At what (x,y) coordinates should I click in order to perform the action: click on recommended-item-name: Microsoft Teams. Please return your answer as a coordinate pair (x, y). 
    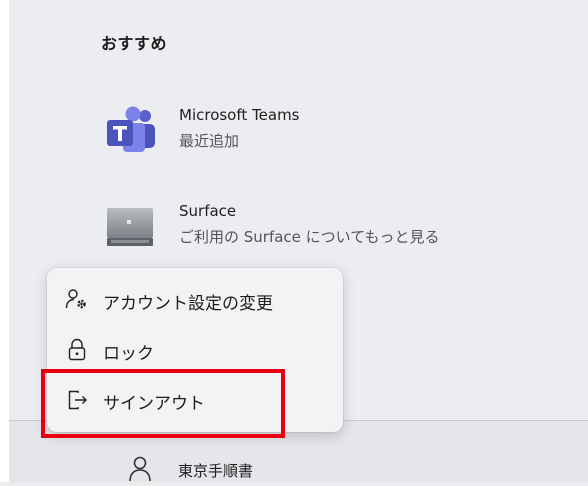
    Looking at the image, I should click on (239, 115).